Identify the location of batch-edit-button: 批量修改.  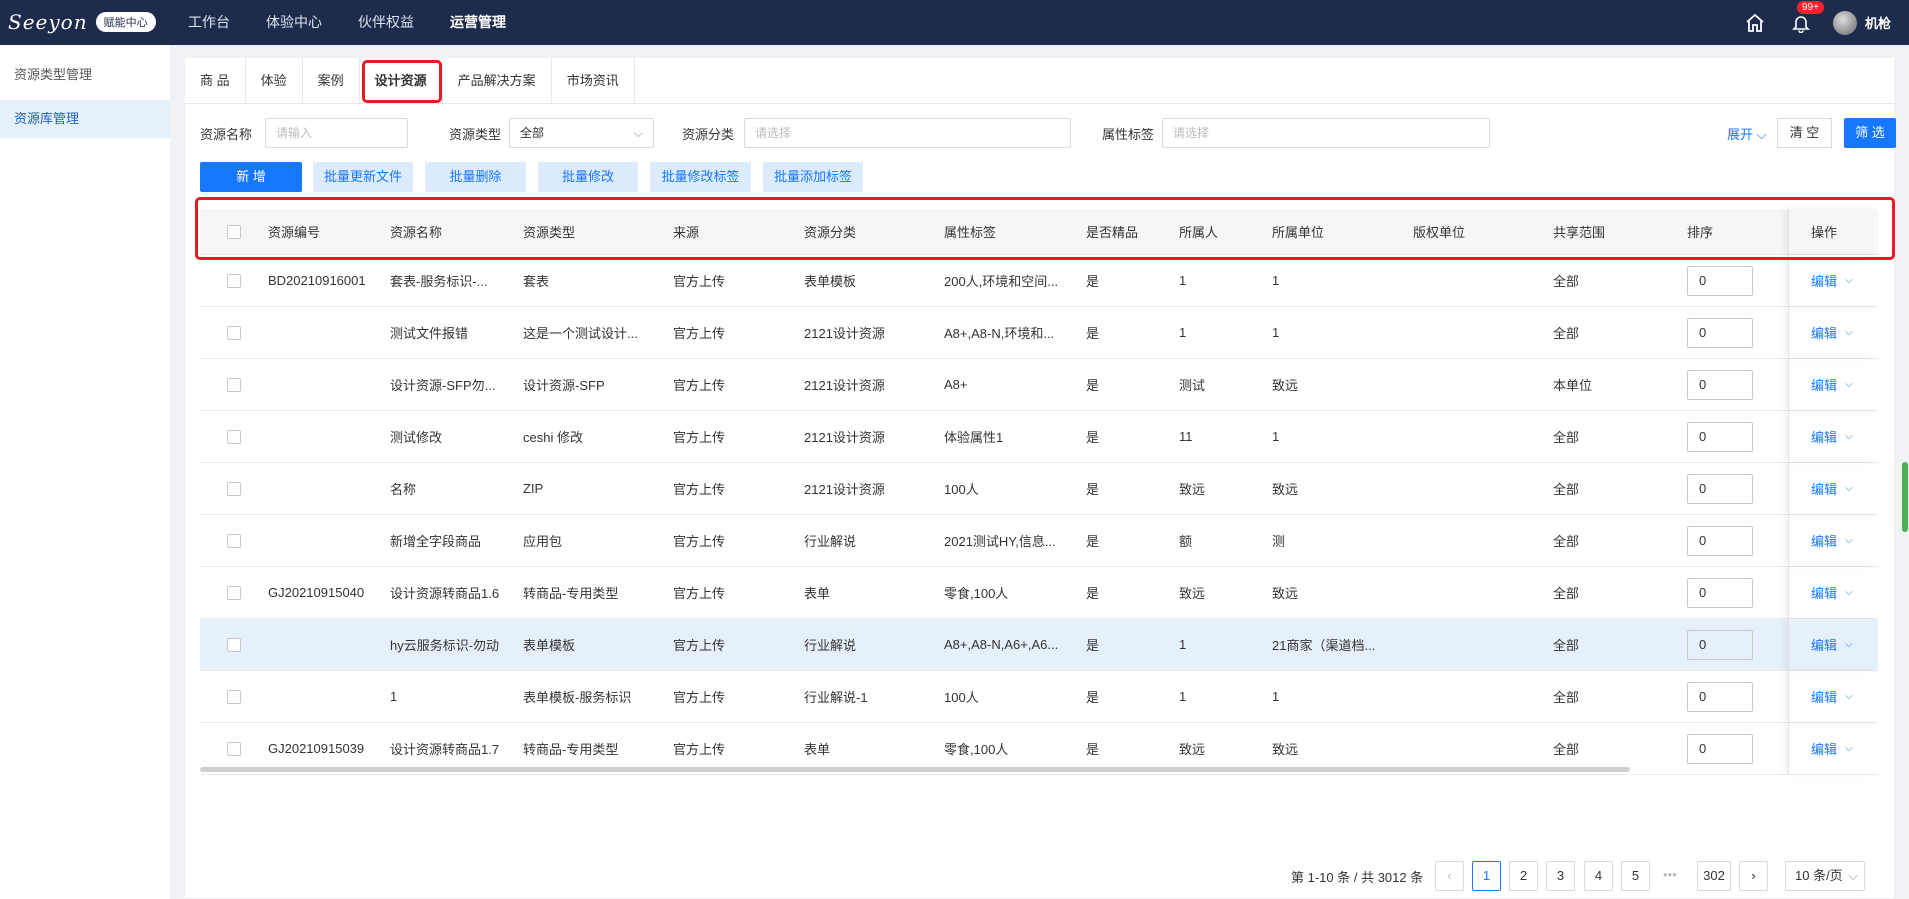
(588, 177).